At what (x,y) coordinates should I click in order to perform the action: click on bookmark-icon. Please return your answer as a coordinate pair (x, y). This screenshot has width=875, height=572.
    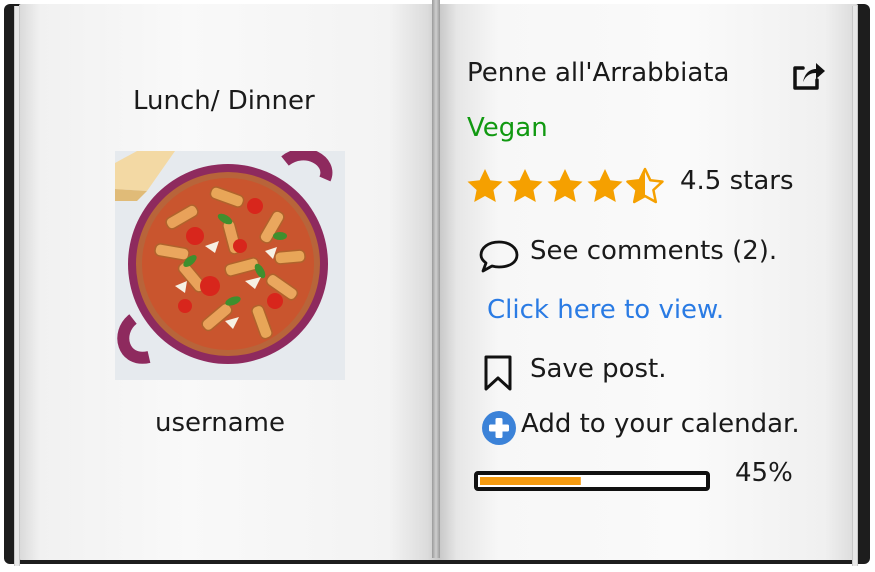
    Looking at the image, I should click on (498, 373).